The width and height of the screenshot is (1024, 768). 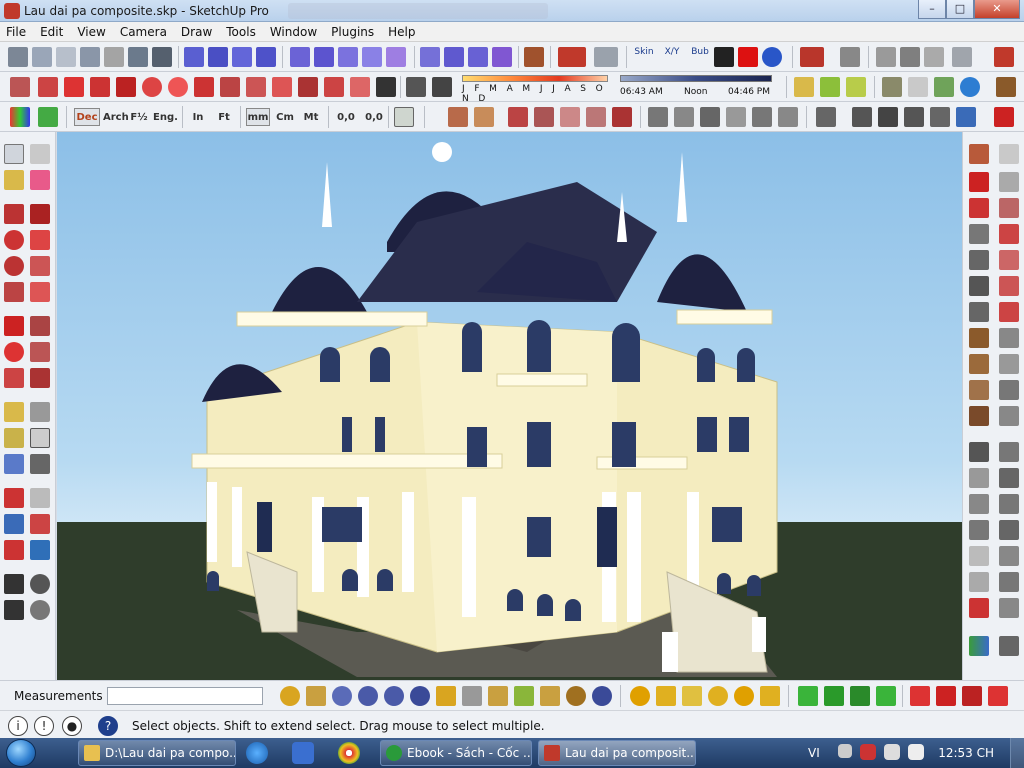 I want to click on wood-icon, so click(x=979, y=338).